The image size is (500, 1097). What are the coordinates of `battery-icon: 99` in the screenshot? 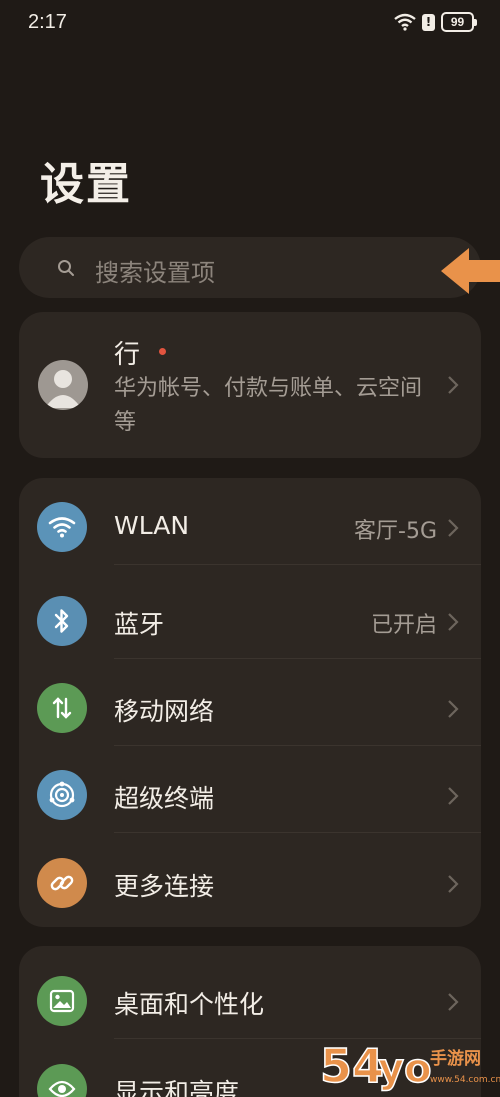 It's located at (459, 22).